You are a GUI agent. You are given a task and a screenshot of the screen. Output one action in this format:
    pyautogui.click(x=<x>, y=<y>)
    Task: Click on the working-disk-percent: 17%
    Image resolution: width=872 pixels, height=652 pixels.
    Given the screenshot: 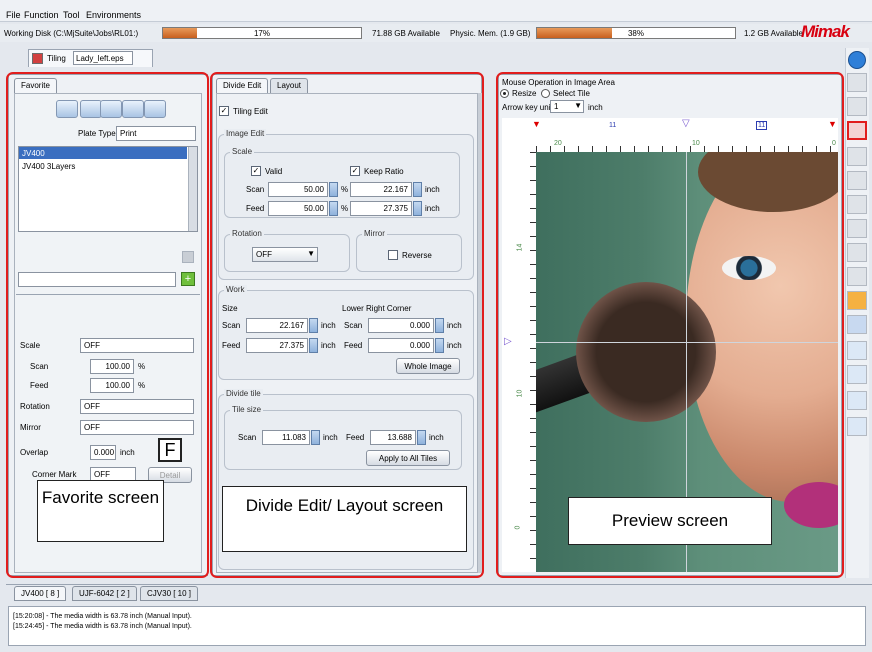 What is the action you would take?
    pyautogui.click(x=261, y=33)
    